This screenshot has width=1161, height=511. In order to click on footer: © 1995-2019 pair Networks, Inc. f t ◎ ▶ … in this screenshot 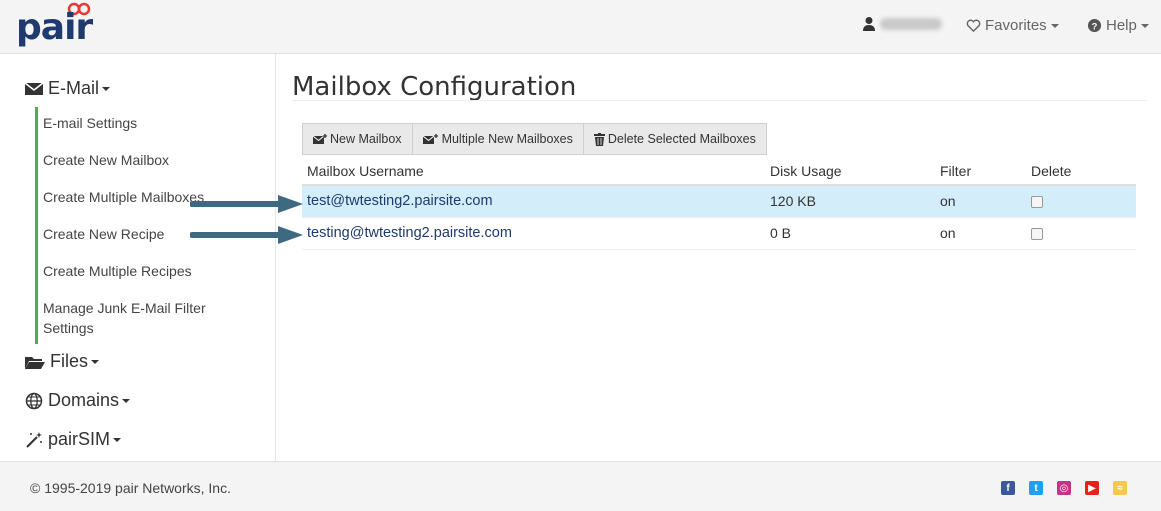, I will do `click(580, 486)`.